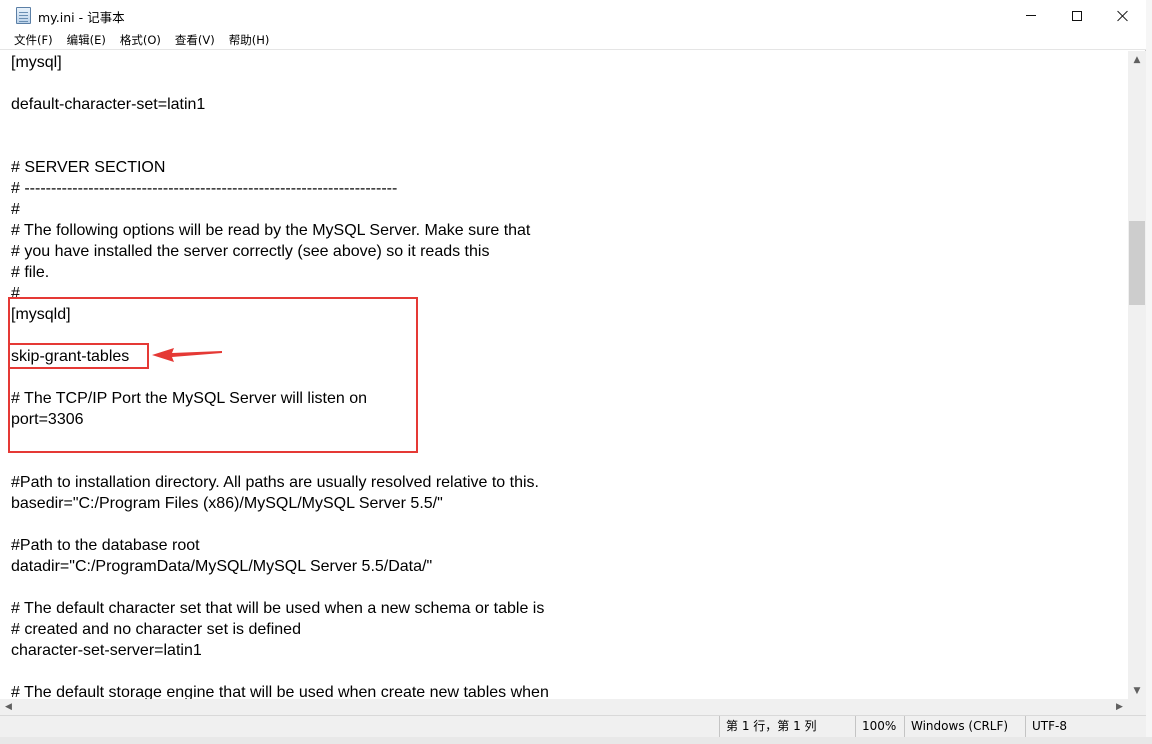 This screenshot has width=1152, height=744. What do you see at coordinates (573, 726) in the screenshot?
I see `status-bar: 第 1 行，第 1 列 100% Windows (CRLF) UTF-8` at bounding box center [573, 726].